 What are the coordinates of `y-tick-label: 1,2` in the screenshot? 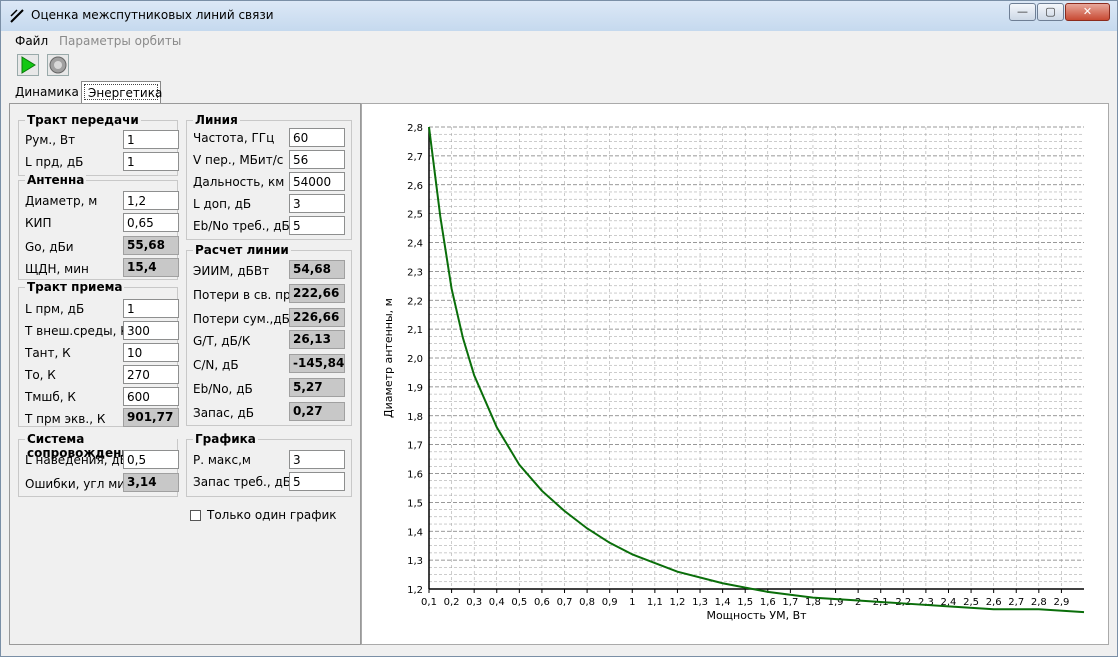 It's located at (415, 590).